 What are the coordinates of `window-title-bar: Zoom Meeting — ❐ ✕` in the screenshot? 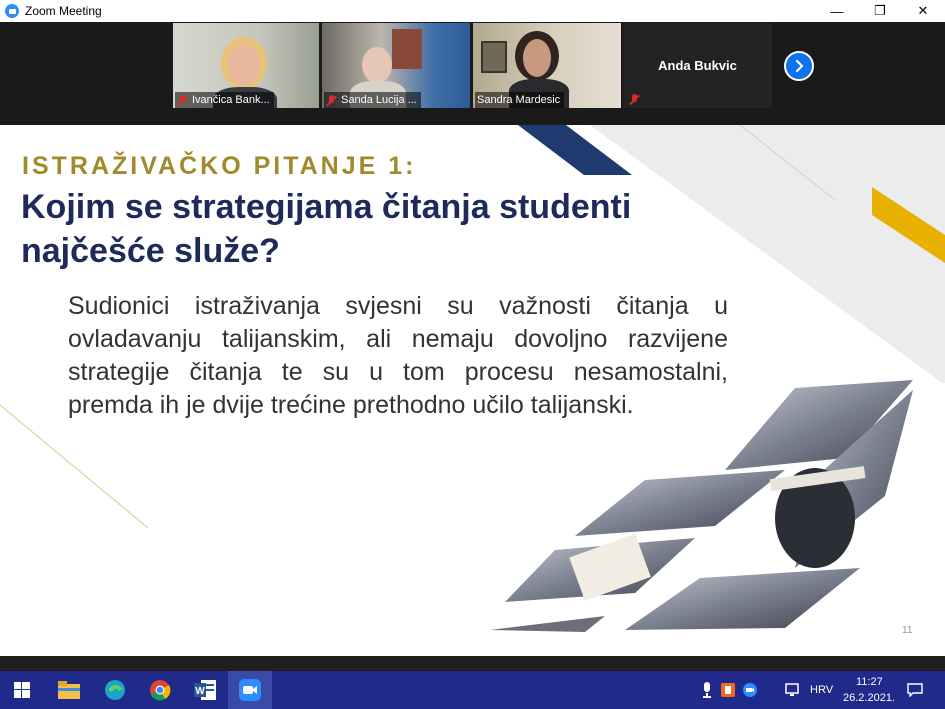 It's located at (472, 11).